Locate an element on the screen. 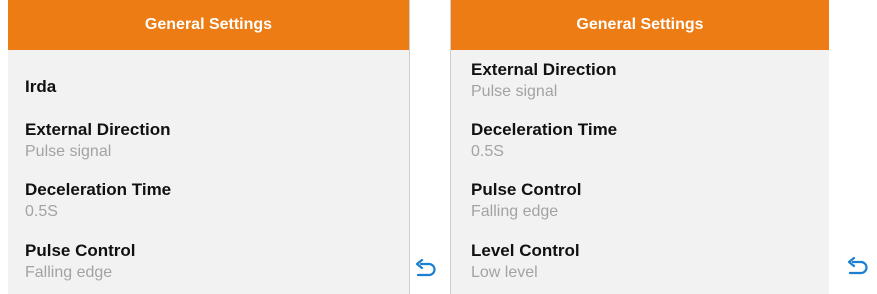 The image size is (877, 294). back-button-right is located at coordinates (858, 268).